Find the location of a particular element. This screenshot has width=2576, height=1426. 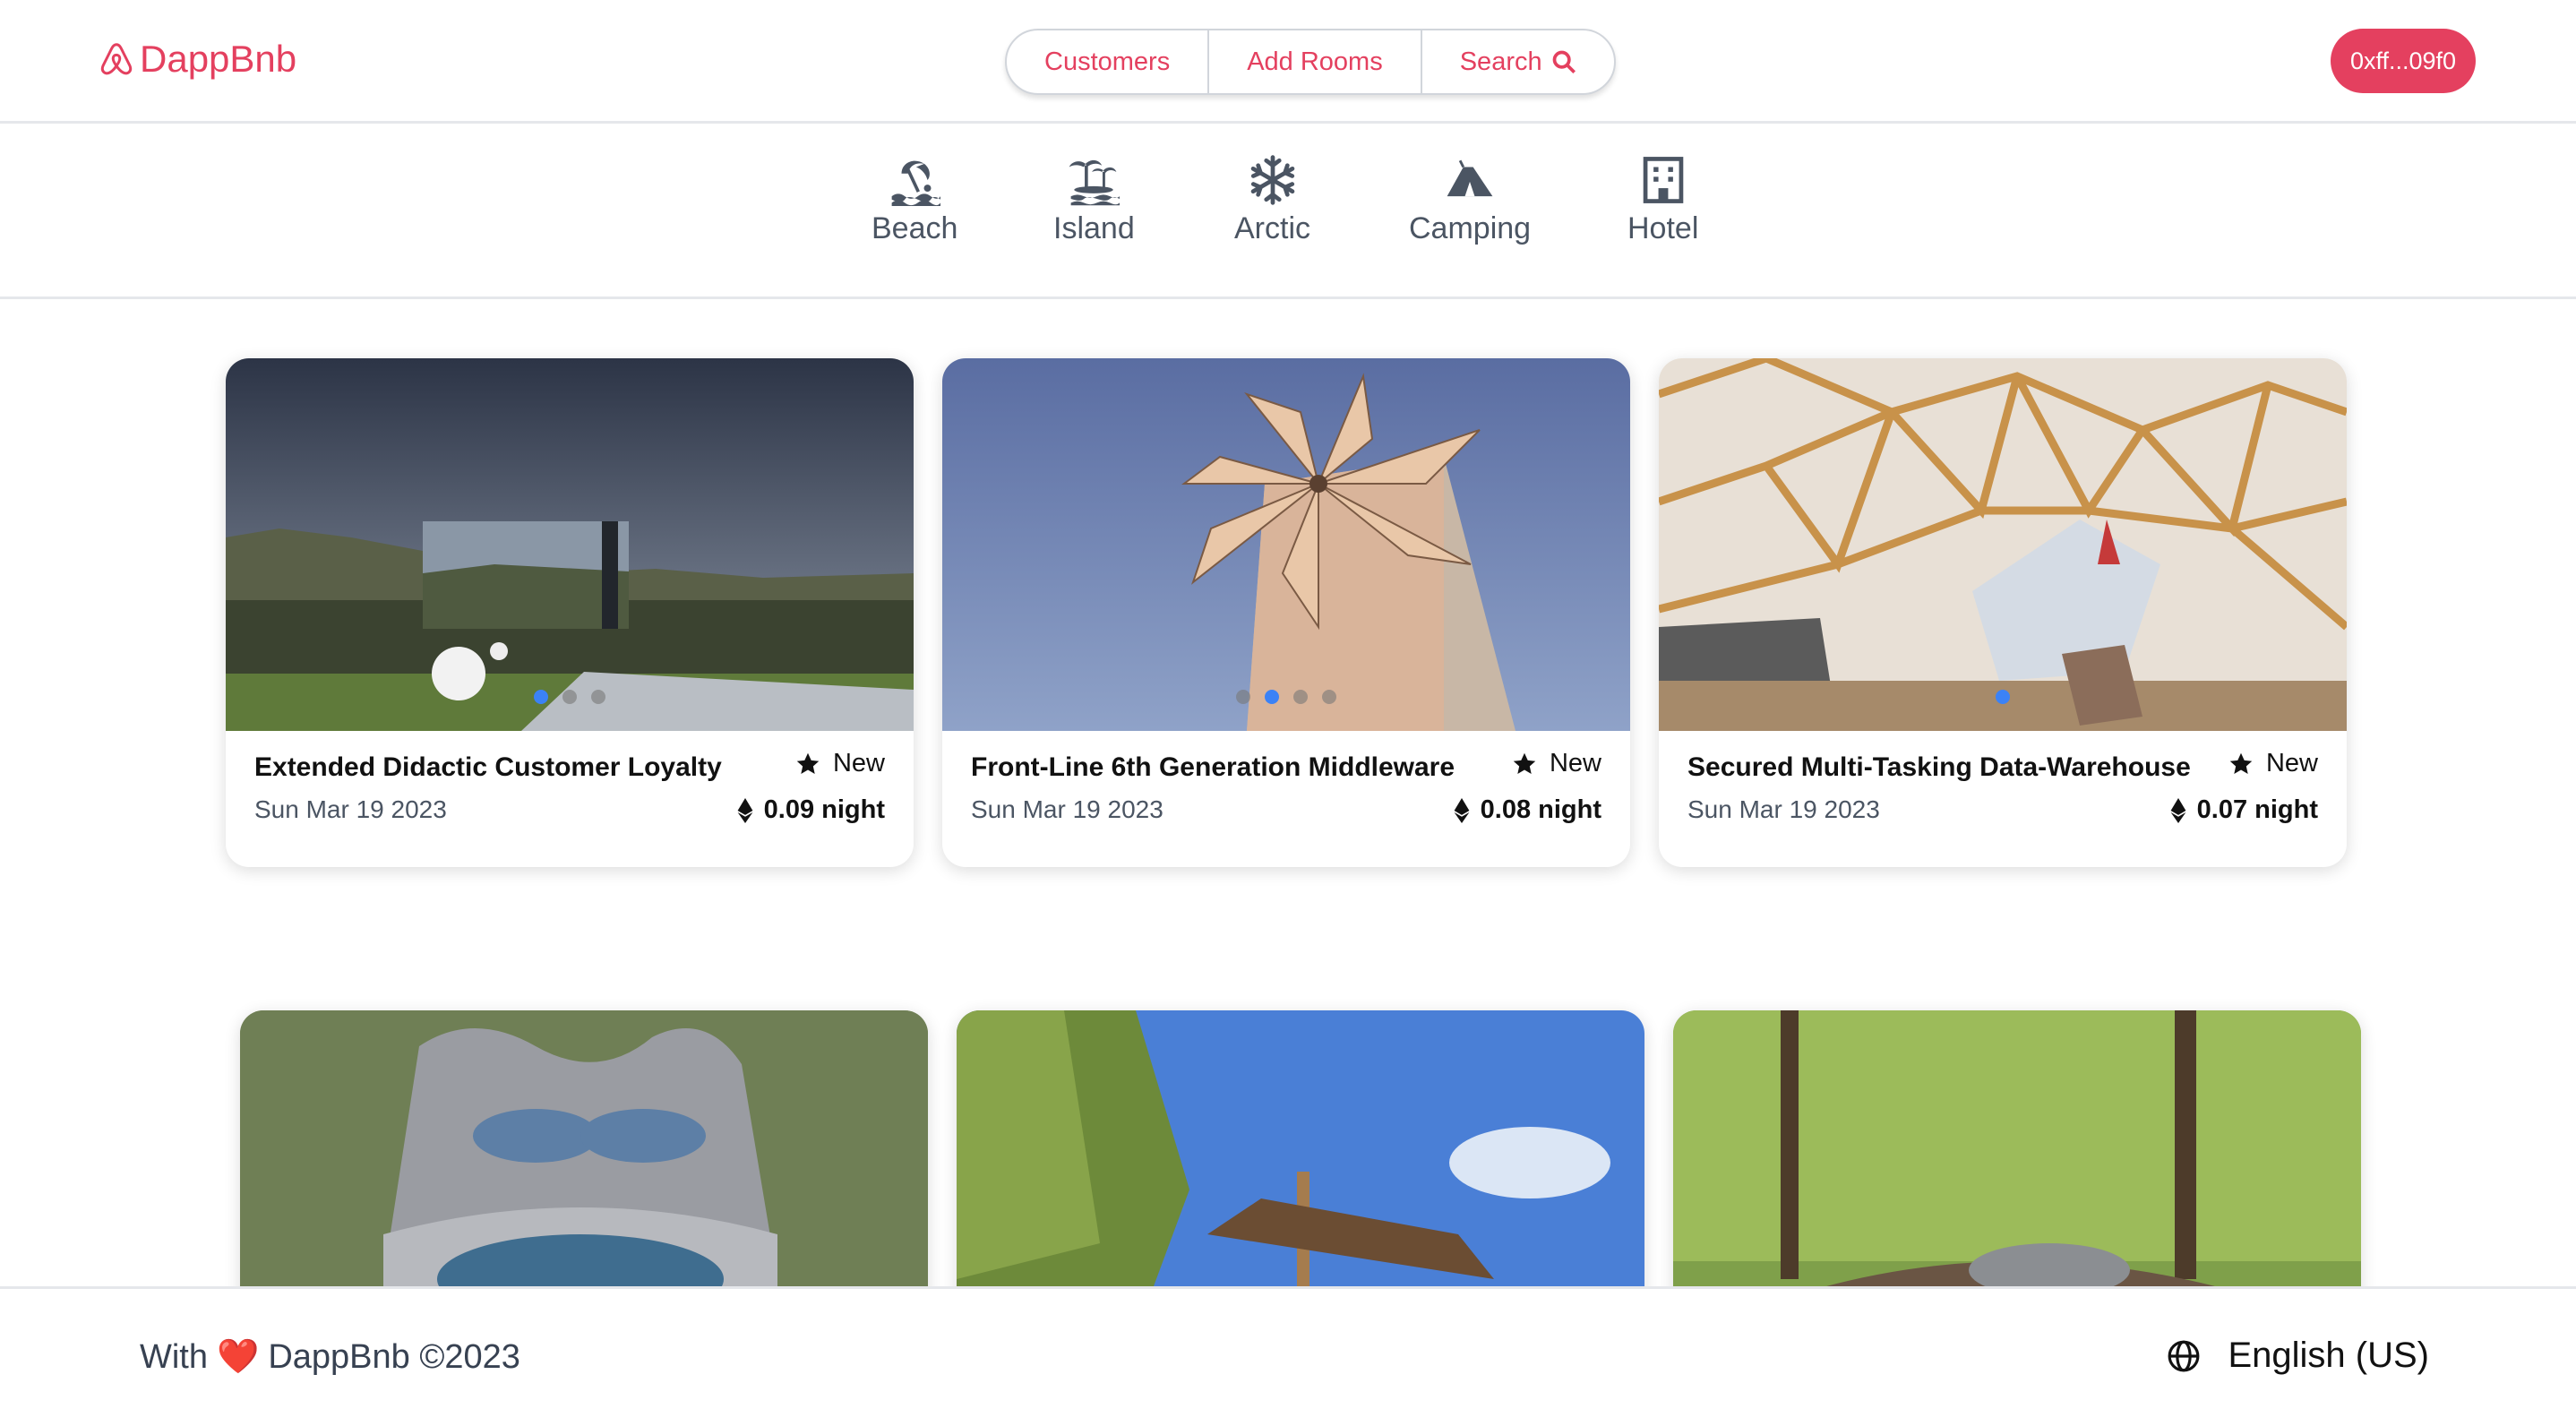

airbnb-logo-icon is located at coordinates (116, 59).